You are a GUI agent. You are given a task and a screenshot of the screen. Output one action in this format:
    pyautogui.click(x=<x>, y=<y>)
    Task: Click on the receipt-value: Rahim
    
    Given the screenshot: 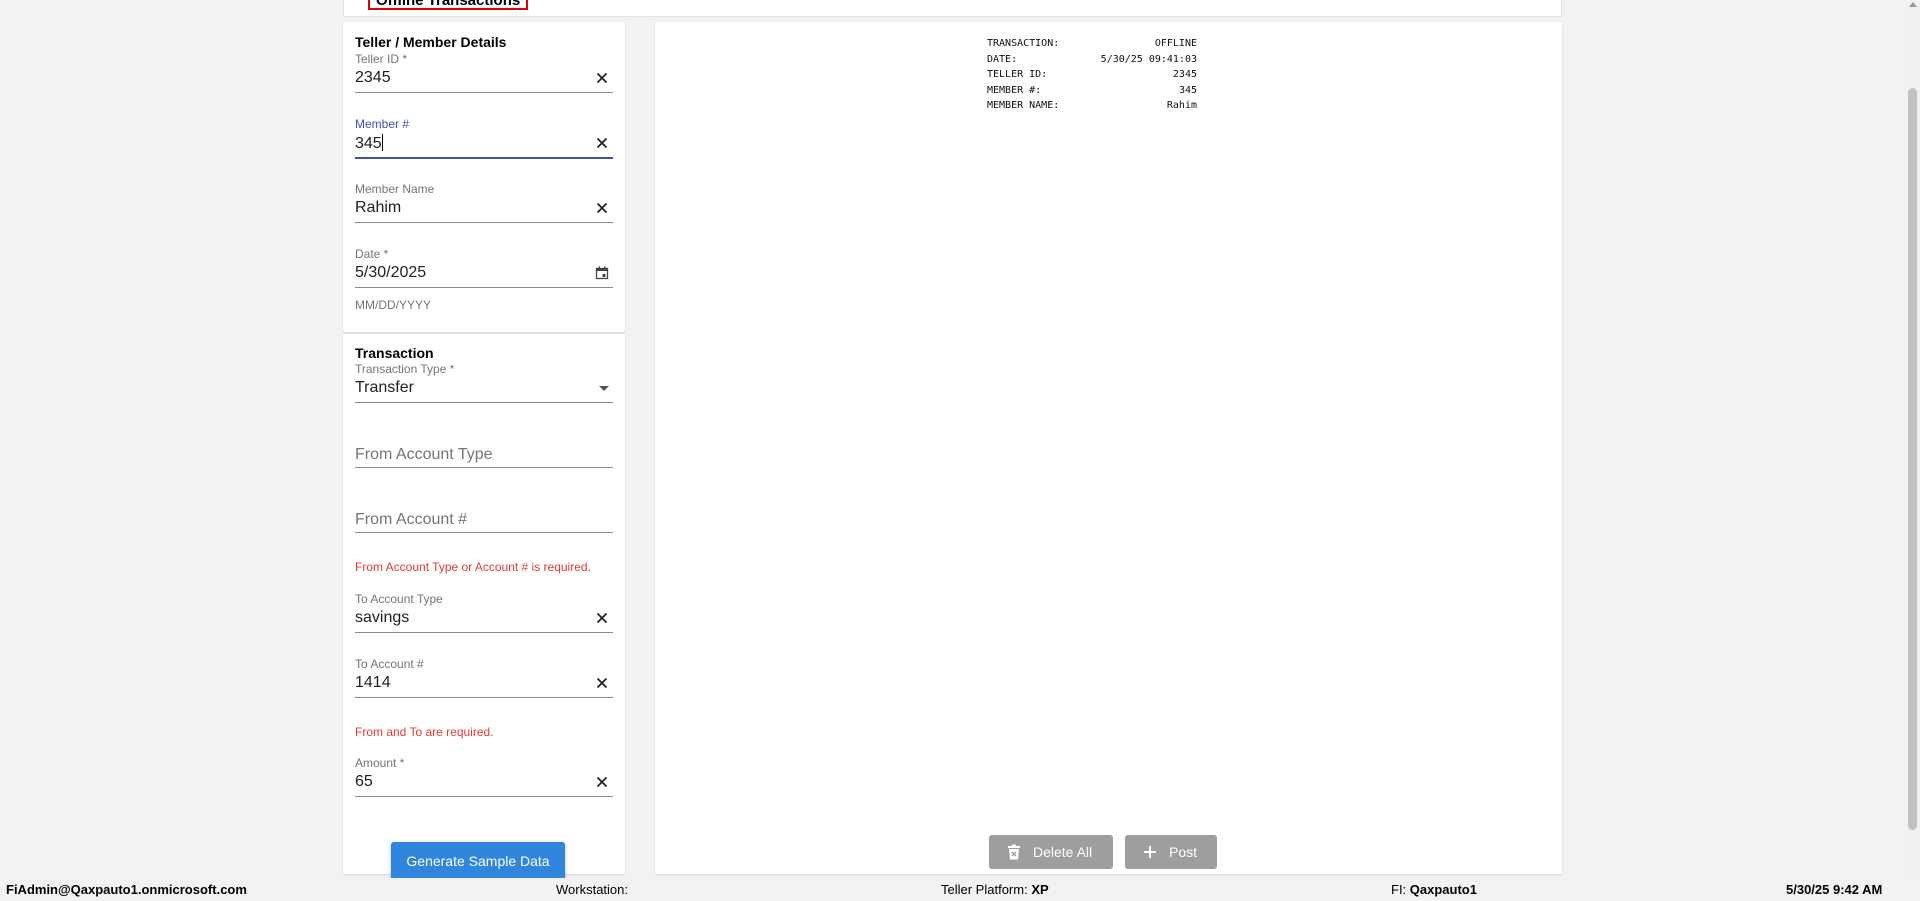 What is the action you would take?
    pyautogui.click(x=1181, y=106)
    